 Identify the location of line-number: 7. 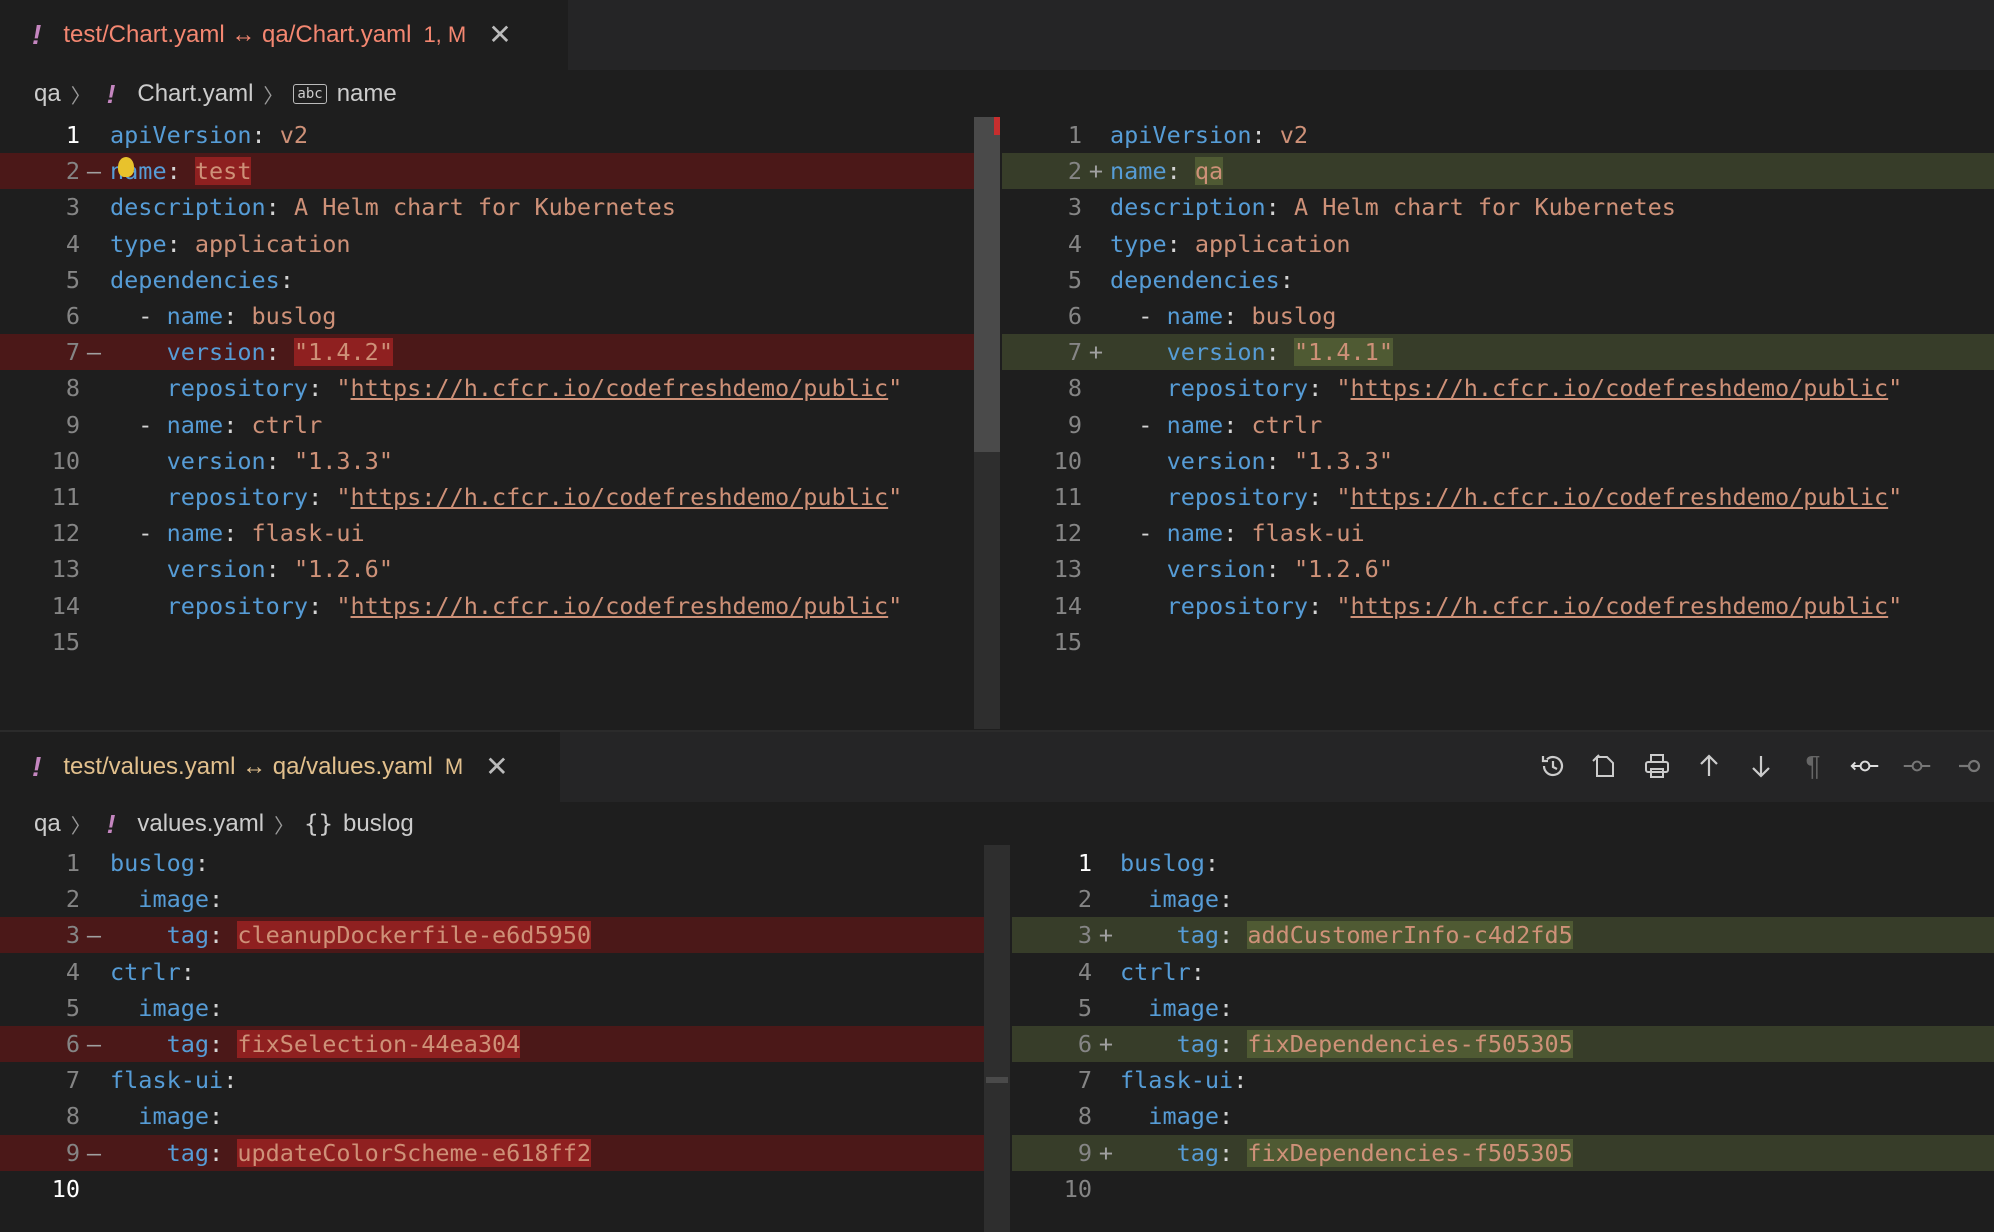
(72, 352).